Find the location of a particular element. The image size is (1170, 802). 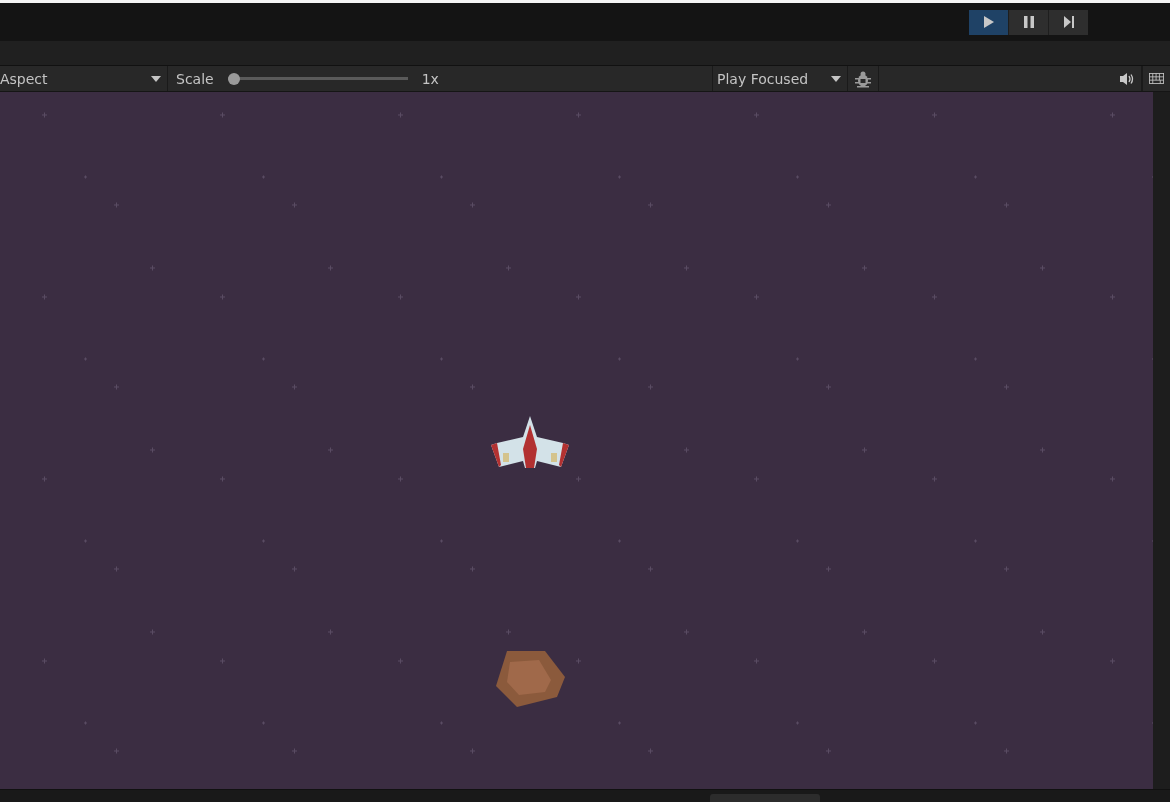

scrollbar is located at coordinates (1161, 440).